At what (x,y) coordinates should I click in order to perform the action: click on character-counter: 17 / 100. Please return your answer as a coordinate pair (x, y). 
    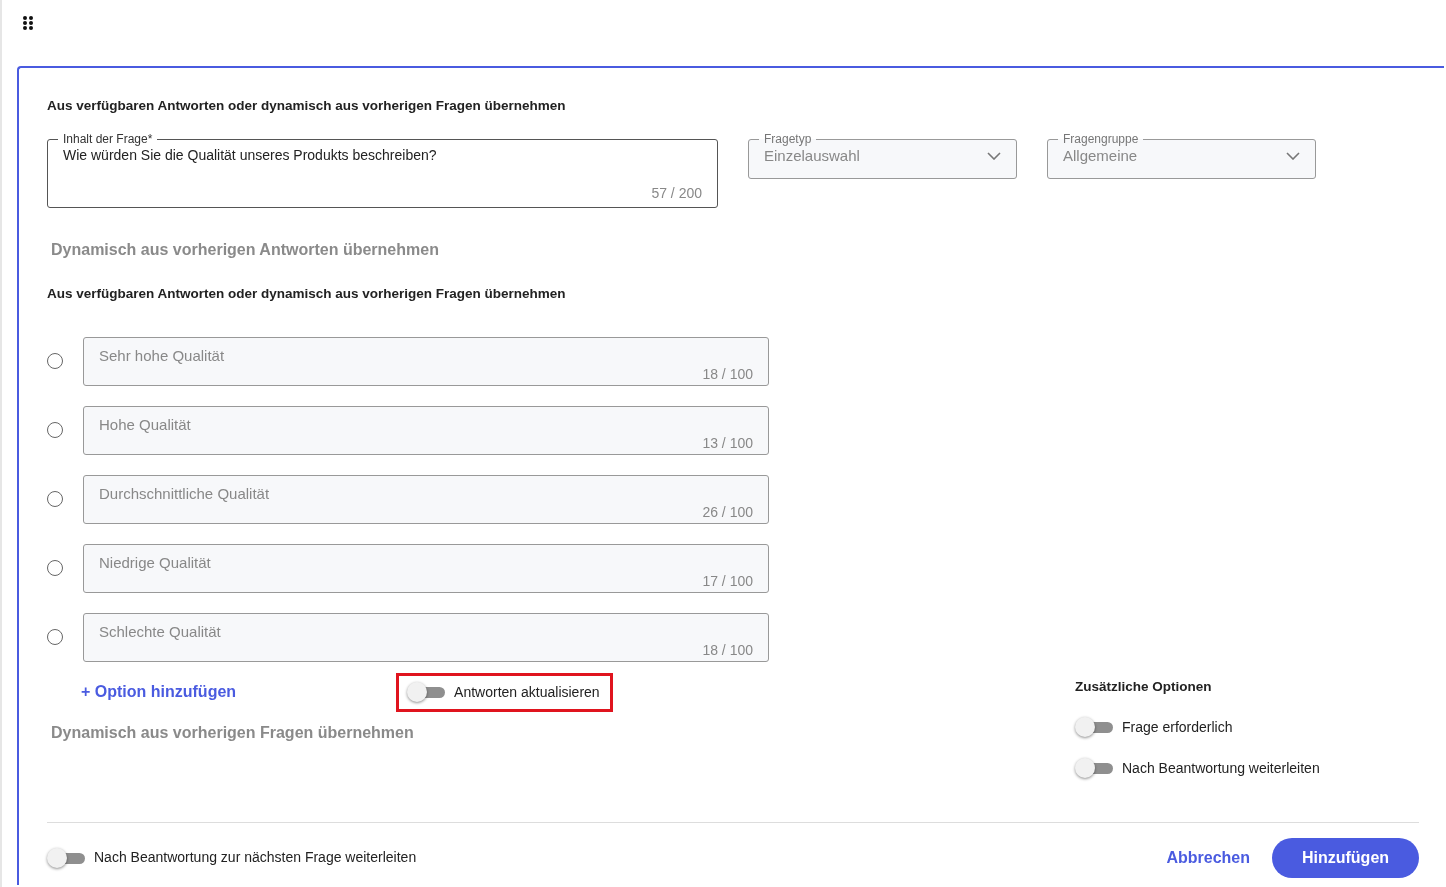
    Looking at the image, I should click on (727, 580).